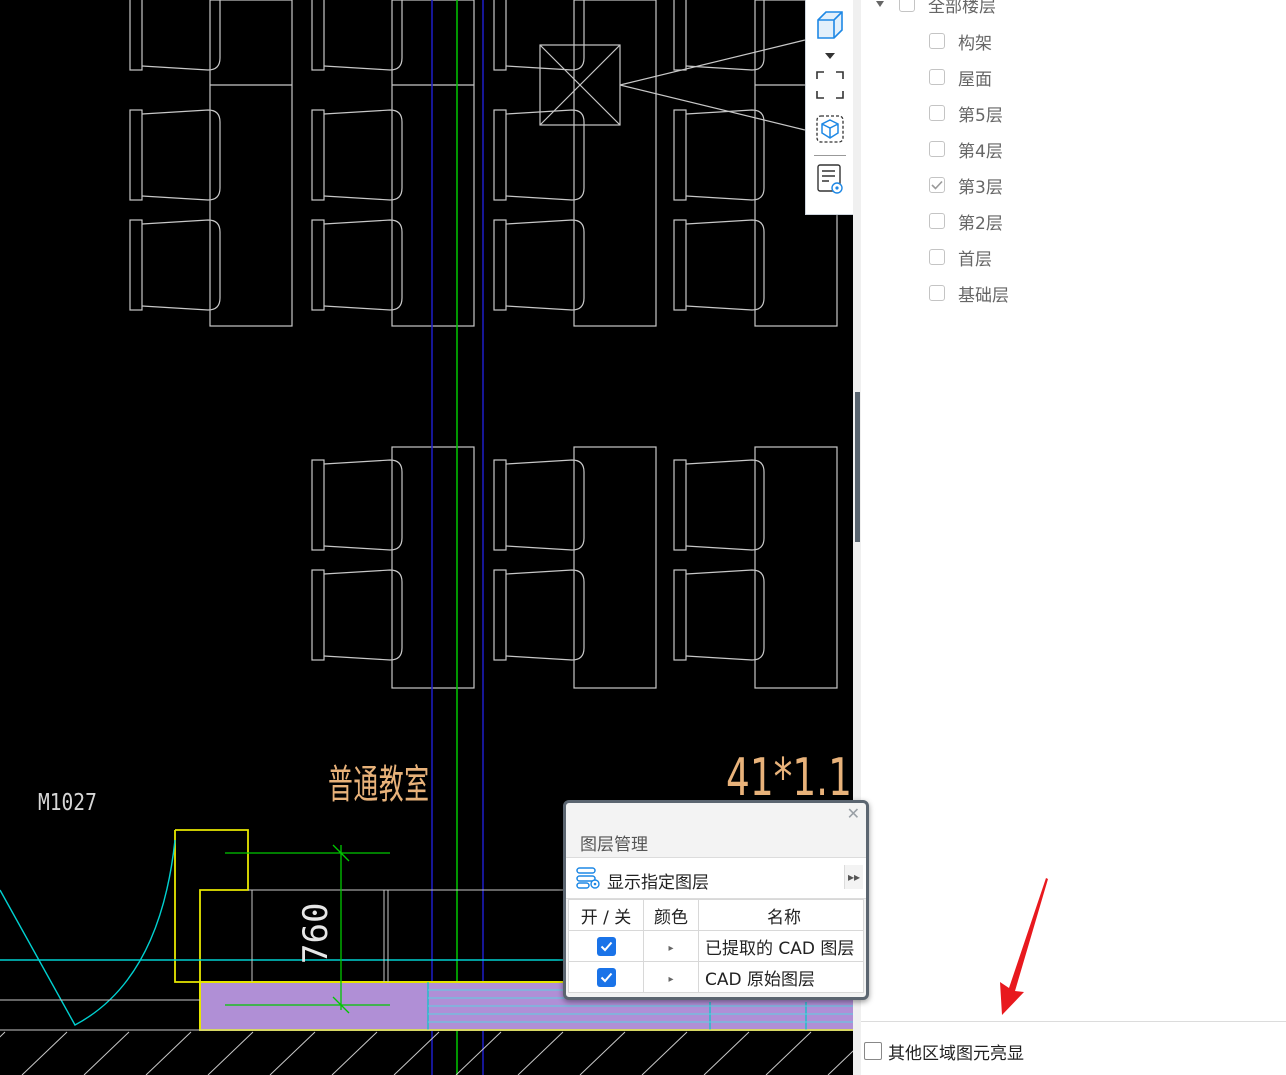  I want to click on table-row: ▸ CAD 原始图层, so click(716, 977).